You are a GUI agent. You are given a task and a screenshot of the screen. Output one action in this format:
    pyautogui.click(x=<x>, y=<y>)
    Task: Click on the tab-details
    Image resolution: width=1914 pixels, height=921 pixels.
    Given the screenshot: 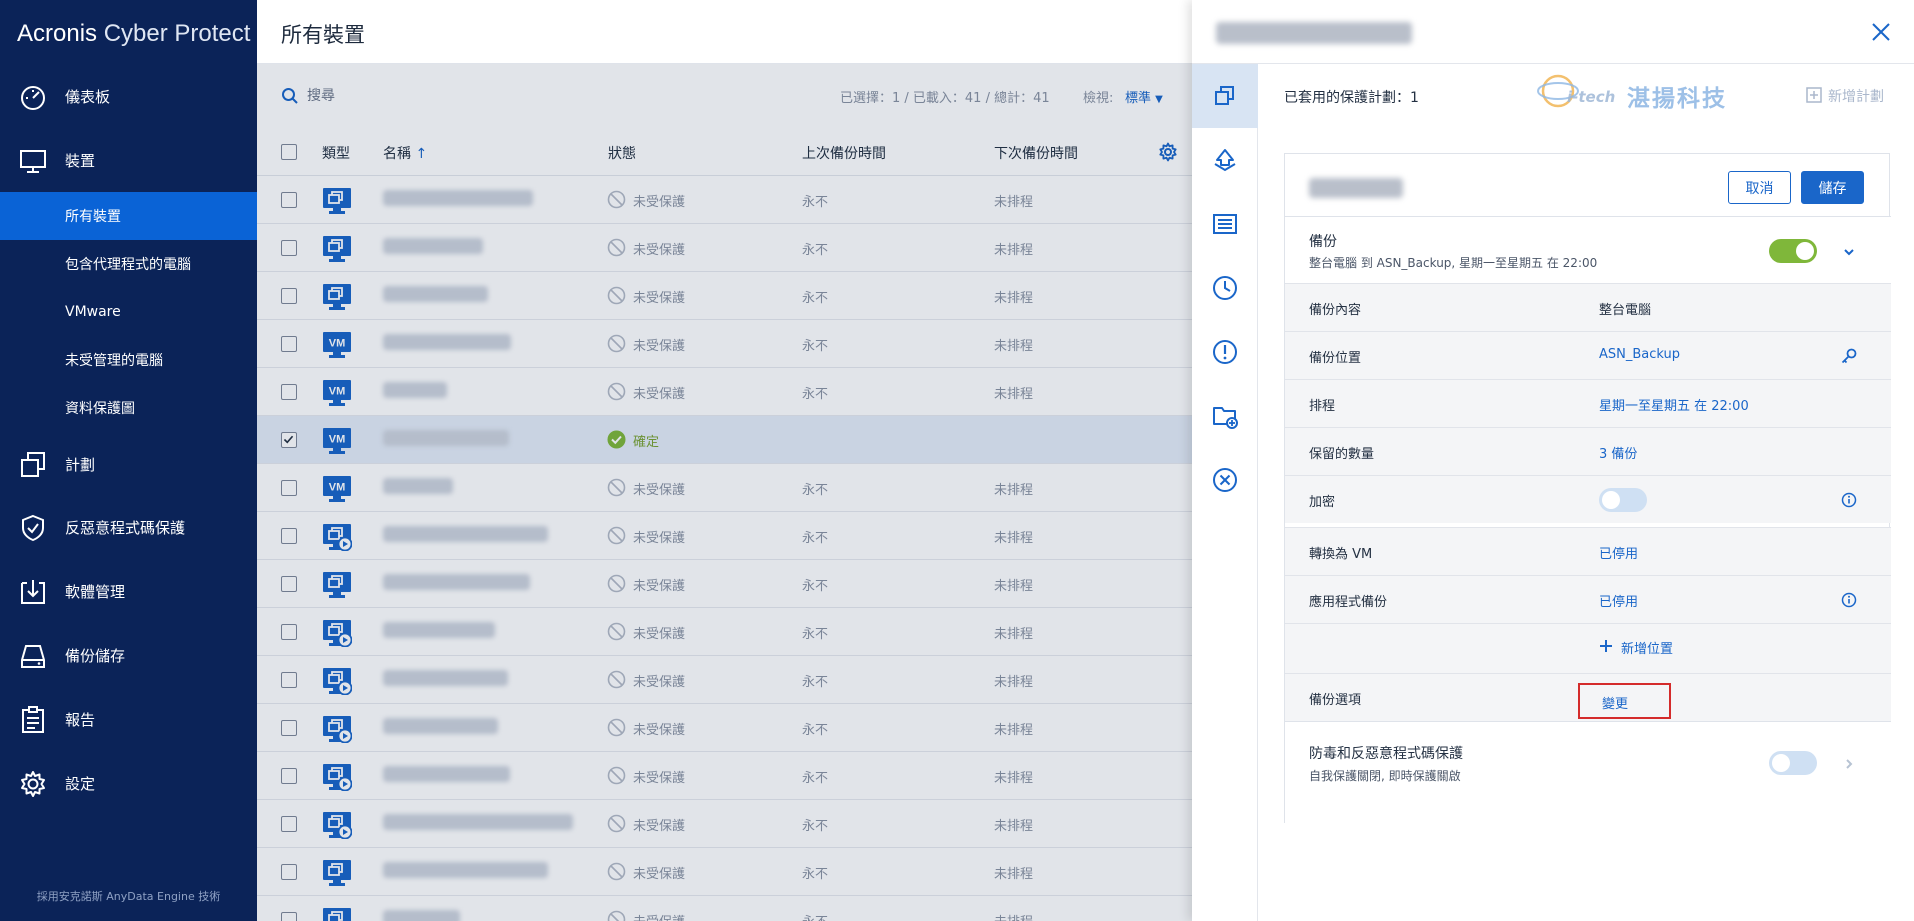 What is the action you would take?
    pyautogui.click(x=1225, y=224)
    